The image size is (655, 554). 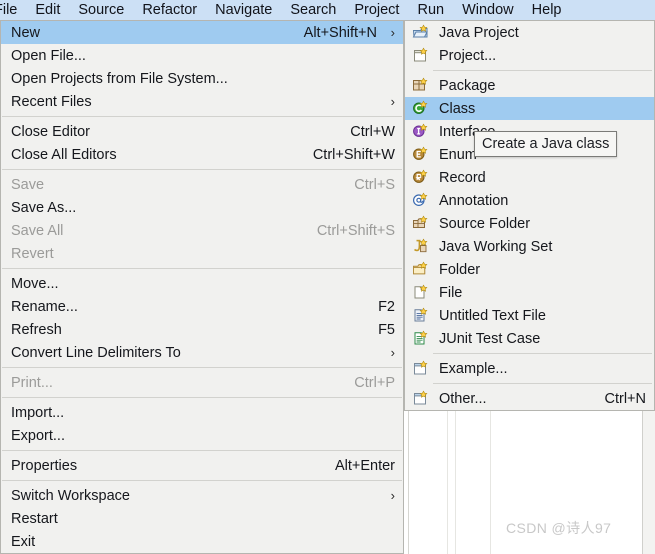 I want to click on menu-item-label: Record, so click(x=462, y=177).